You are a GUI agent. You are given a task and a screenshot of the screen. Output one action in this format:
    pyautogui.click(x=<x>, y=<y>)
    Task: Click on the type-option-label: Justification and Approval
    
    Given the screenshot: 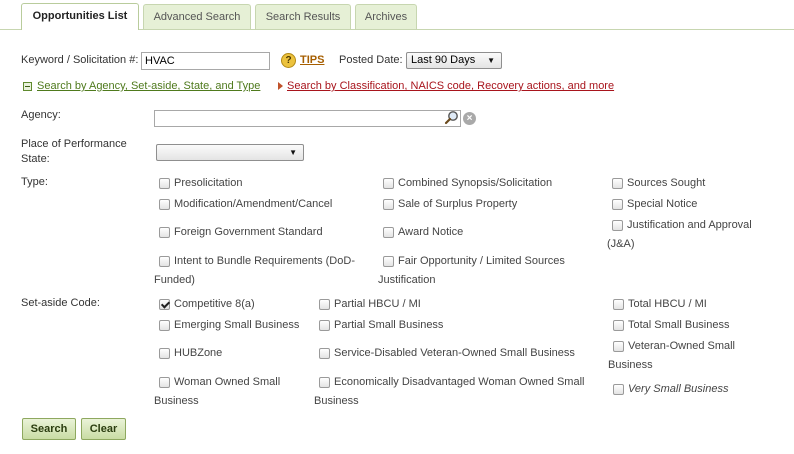 What is the action you would take?
    pyautogui.click(x=689, y=225)
    